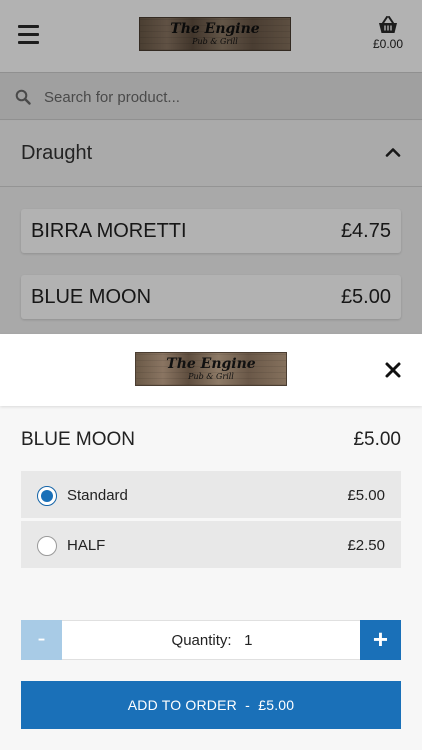 The height and width of the screenshot is (750, 422). I want to click on option-label: HALF, so click(86, 545).